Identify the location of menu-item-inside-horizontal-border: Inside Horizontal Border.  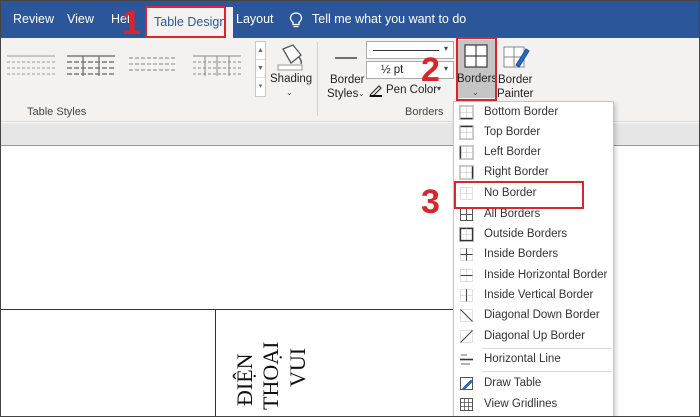
(533, 276).